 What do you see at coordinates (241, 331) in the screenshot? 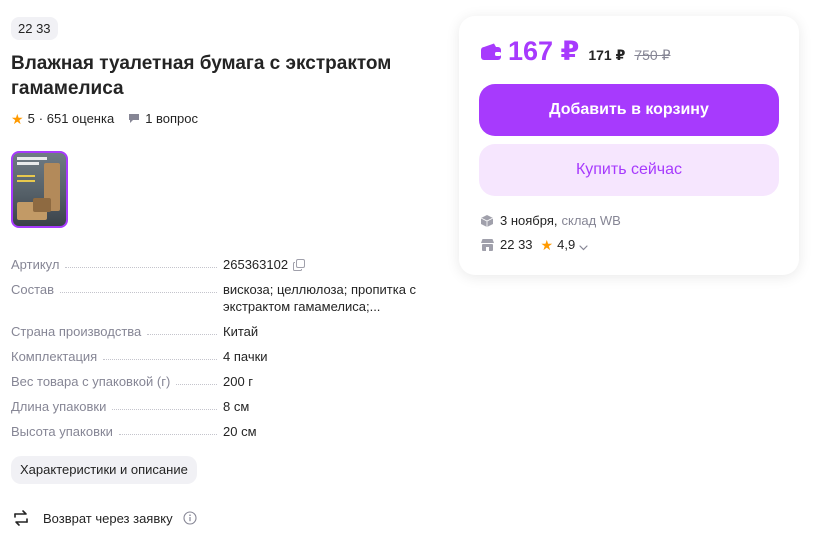
I see `spec-value: Китай` at bounding box center [241, 331].